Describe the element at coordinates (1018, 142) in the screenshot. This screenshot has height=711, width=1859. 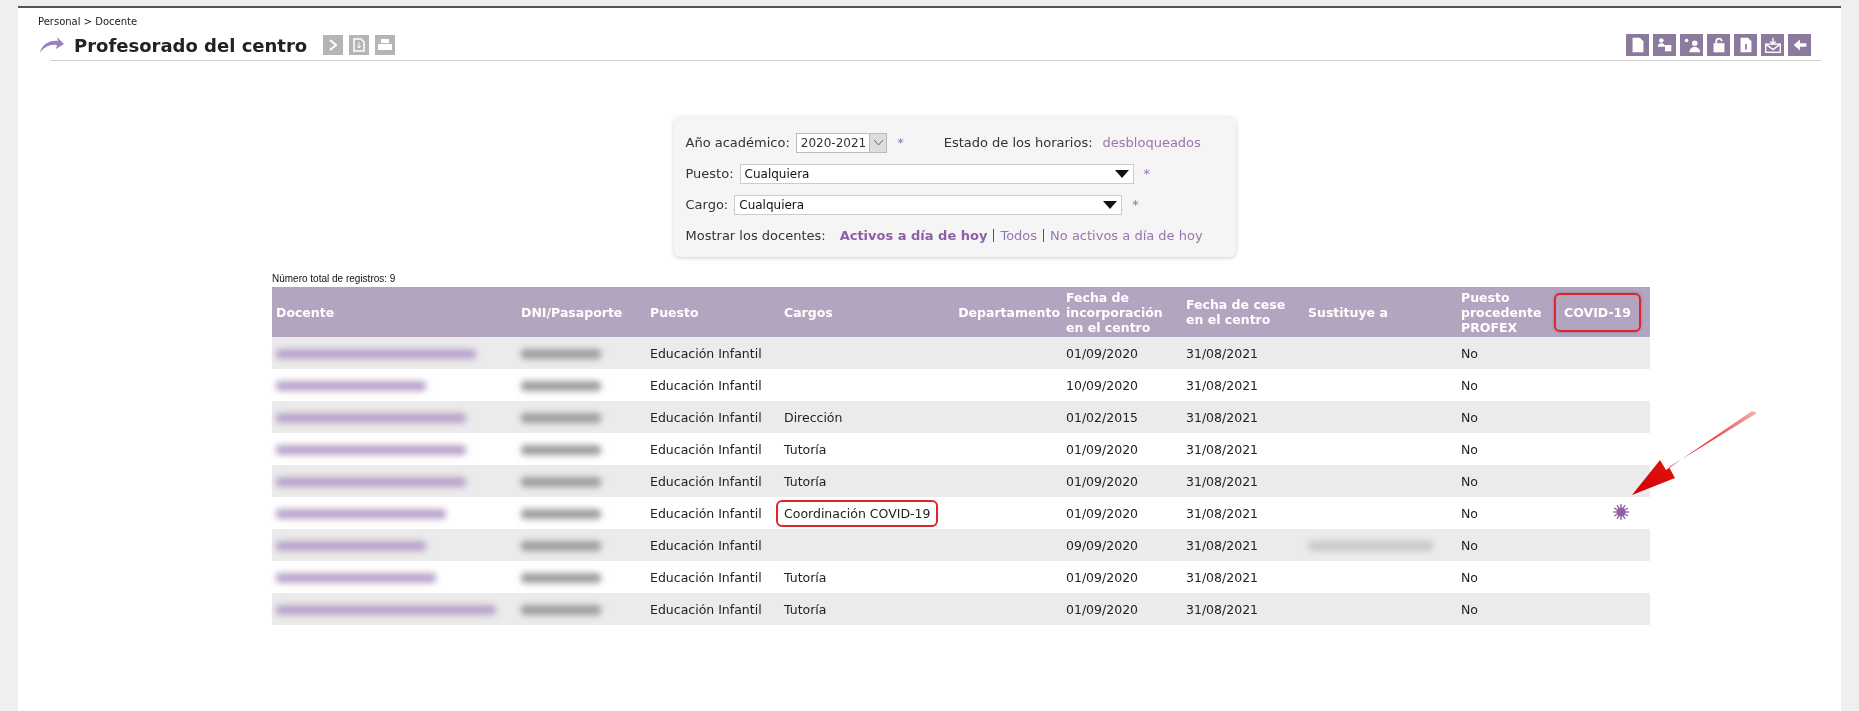
I see `field-label: Estado de los horarios:` at that location.